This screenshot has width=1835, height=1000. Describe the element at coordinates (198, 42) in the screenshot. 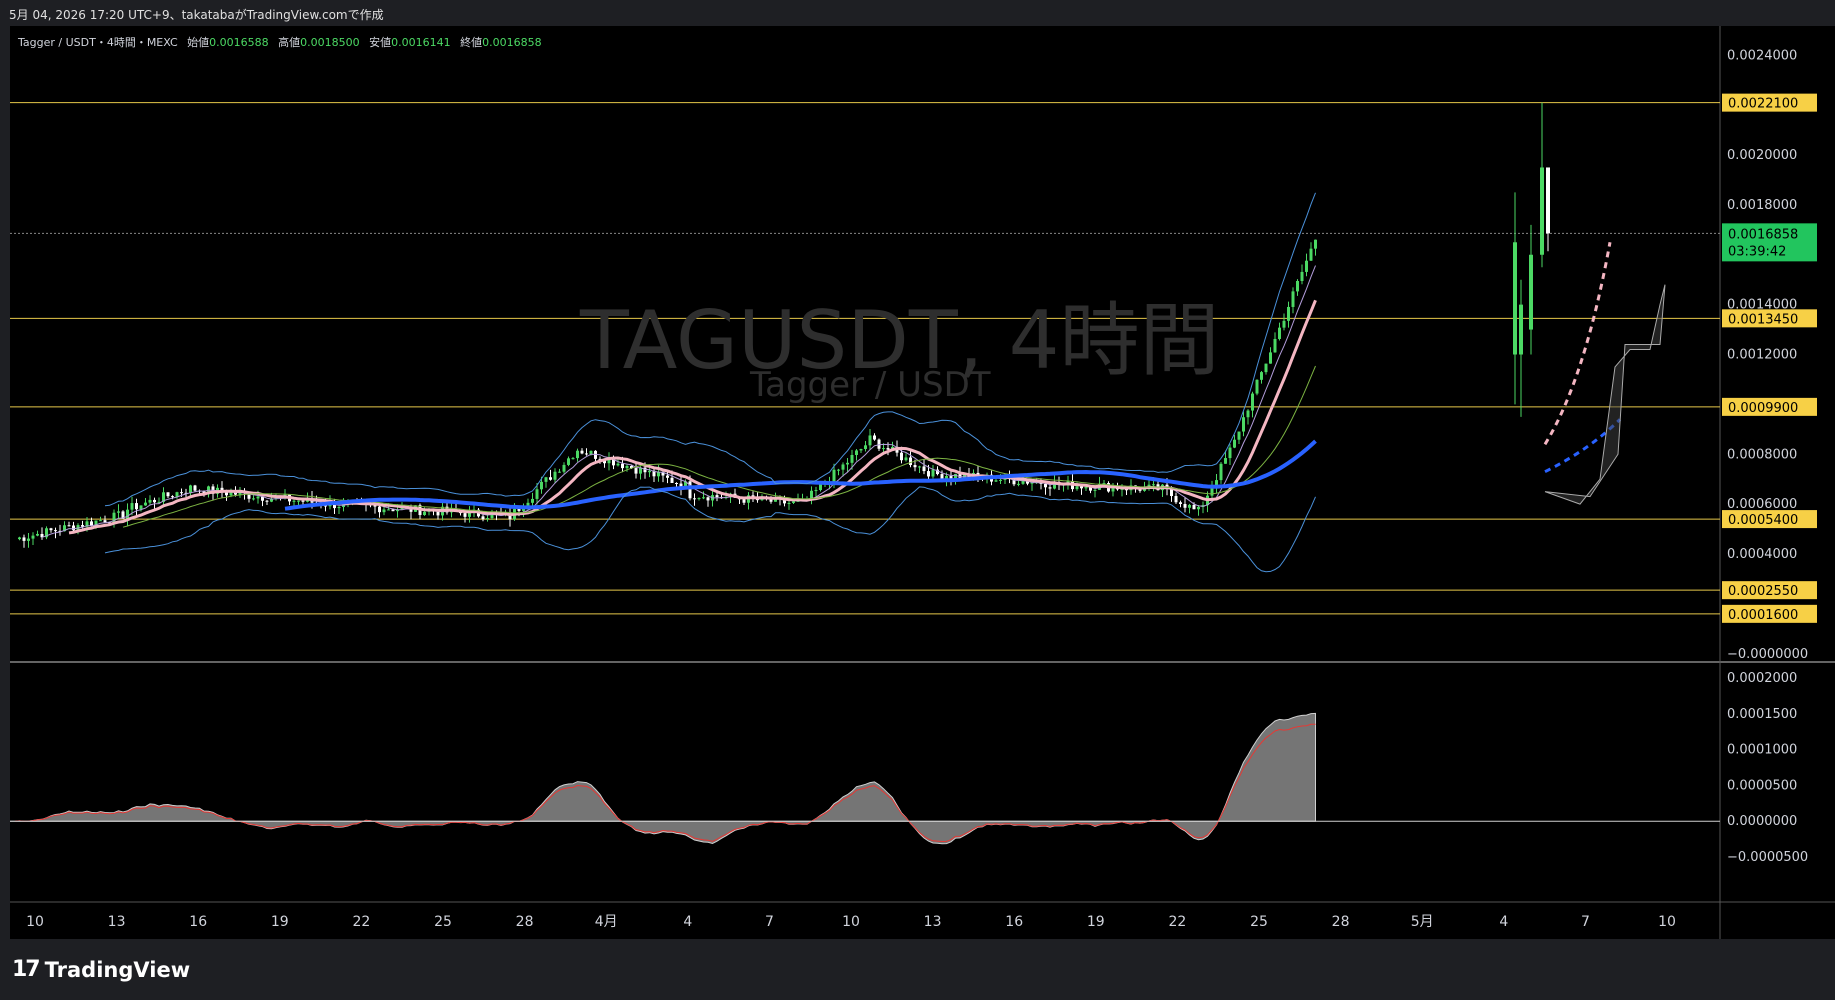

I see `open-label: 始値` at that location.